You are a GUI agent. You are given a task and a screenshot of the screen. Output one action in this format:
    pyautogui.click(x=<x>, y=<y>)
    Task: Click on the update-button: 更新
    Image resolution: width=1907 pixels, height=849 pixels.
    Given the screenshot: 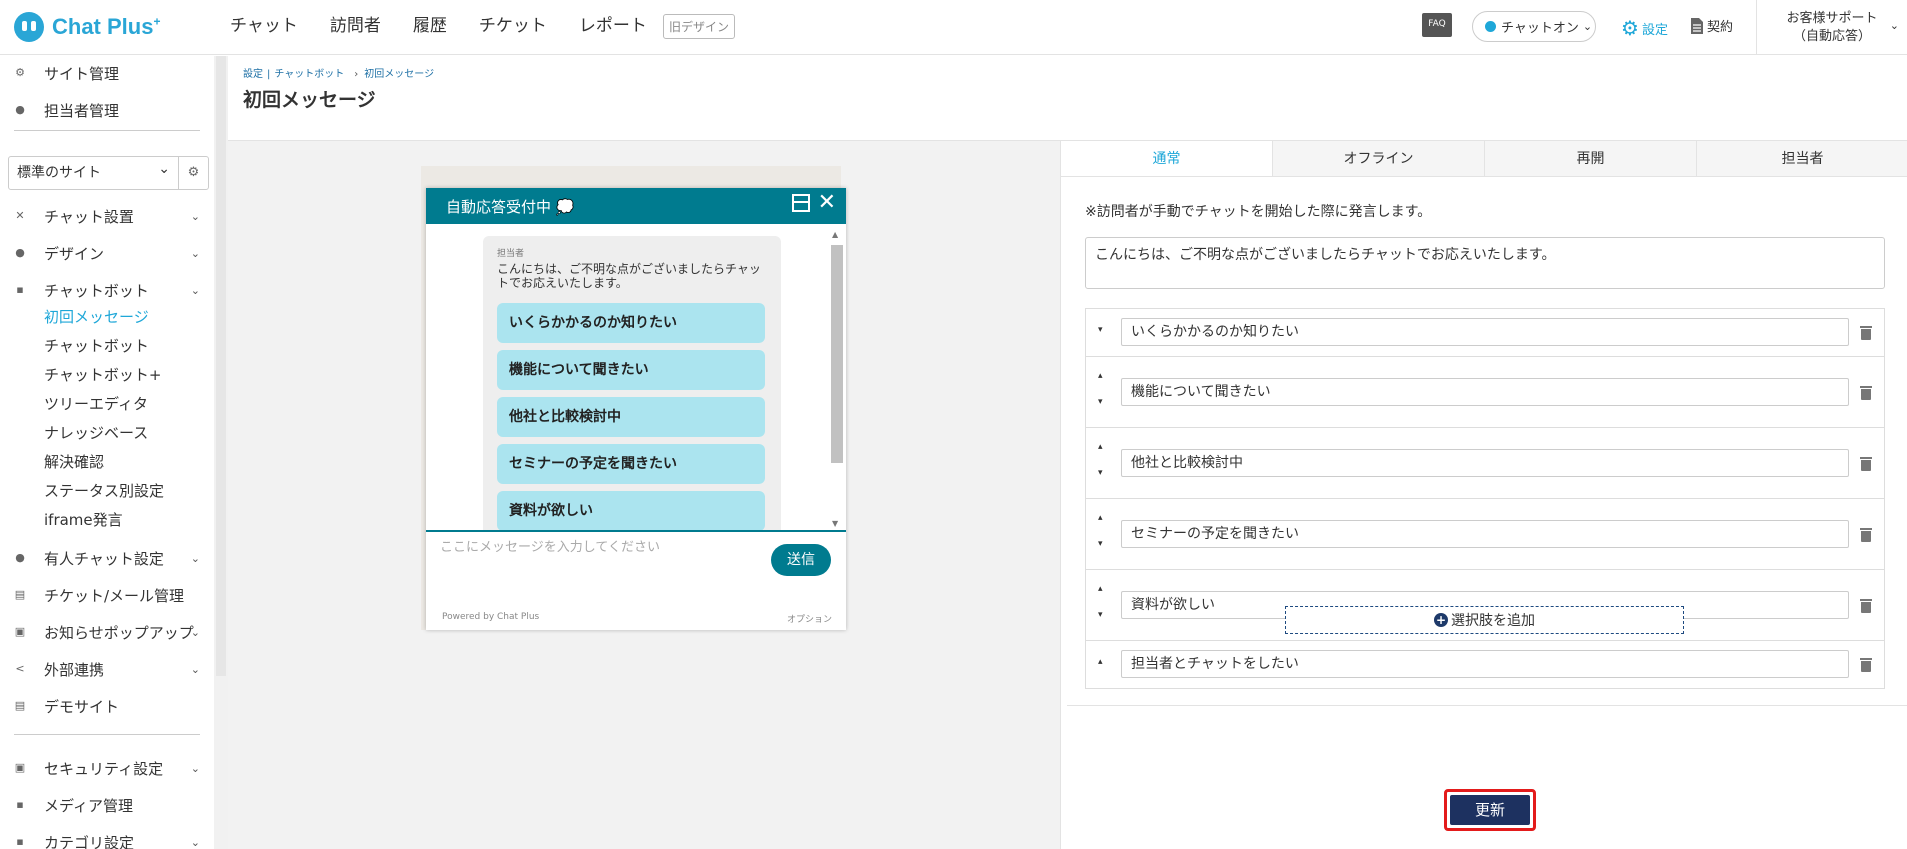 What is the action you would take?
    pyautogui.click(x=1490, y=810)
    